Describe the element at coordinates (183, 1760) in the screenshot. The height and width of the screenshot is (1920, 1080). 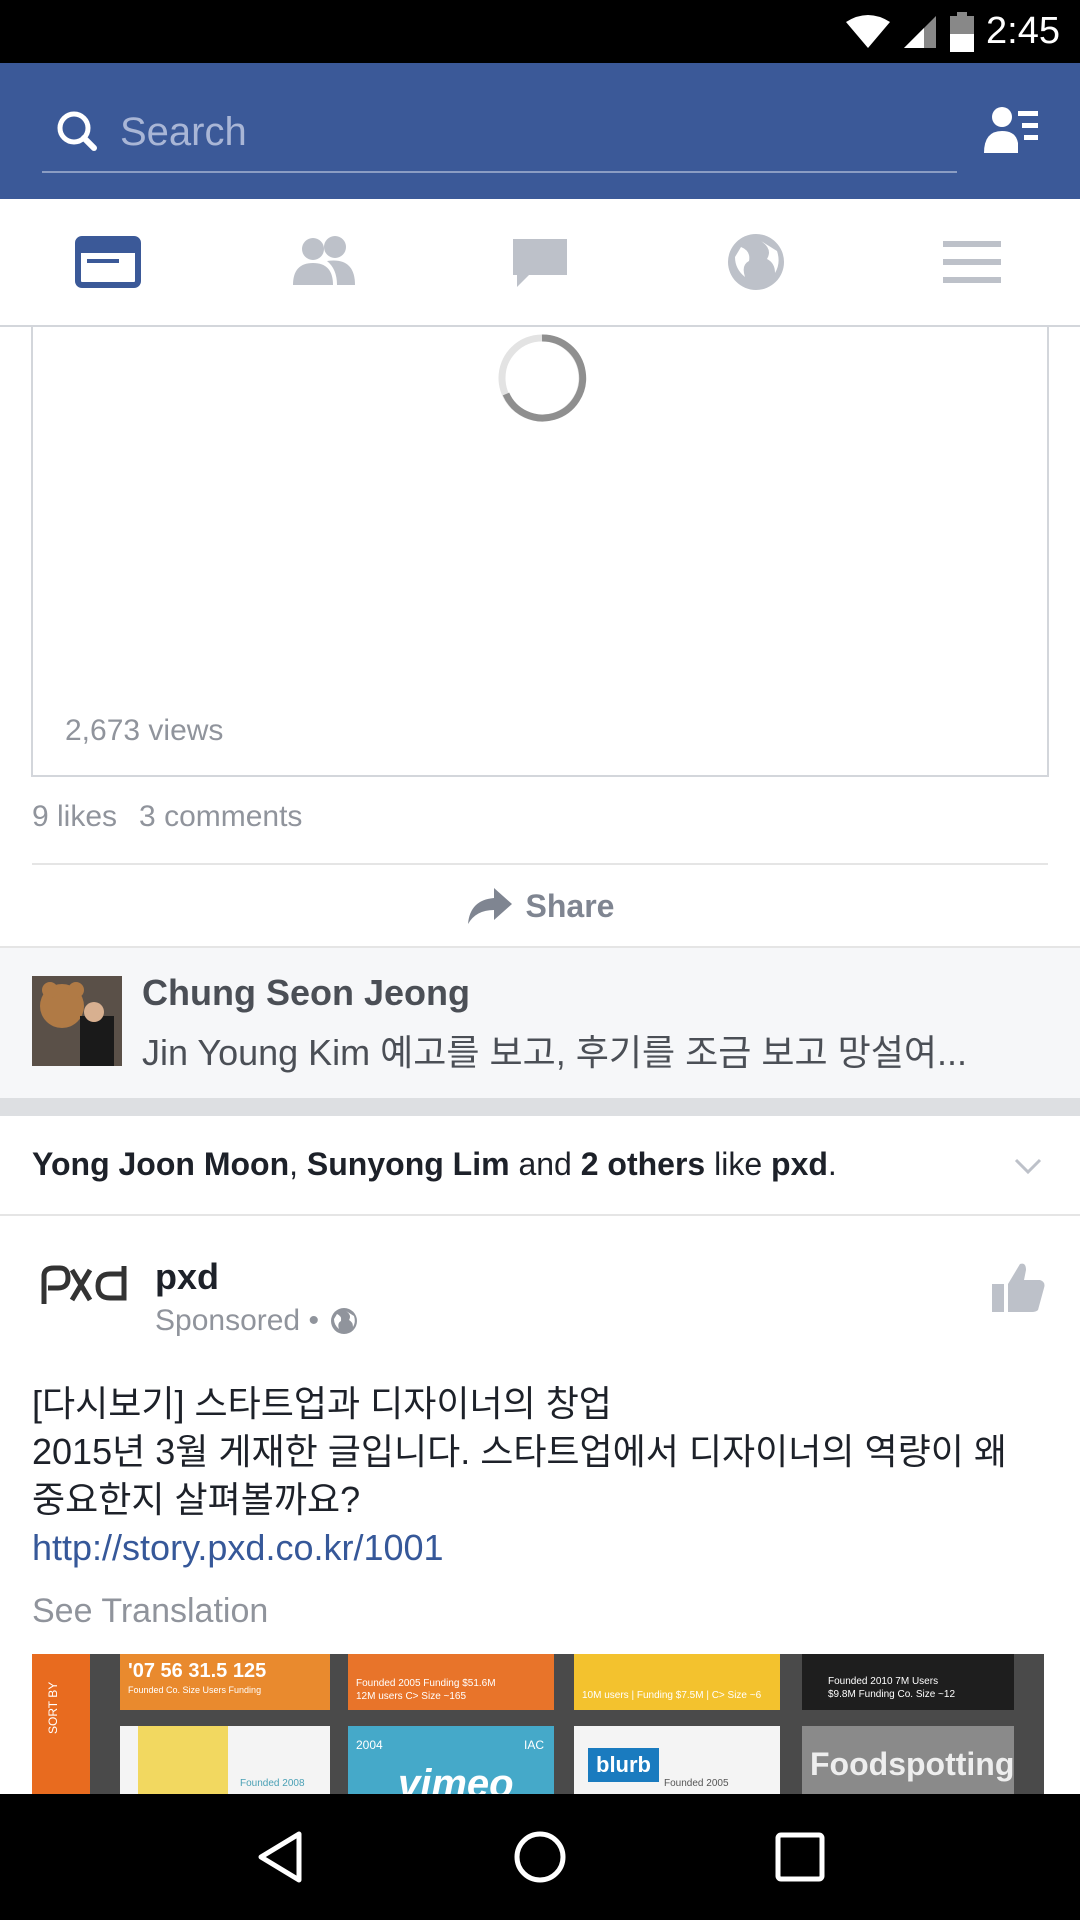
I see `image-block` at that location.